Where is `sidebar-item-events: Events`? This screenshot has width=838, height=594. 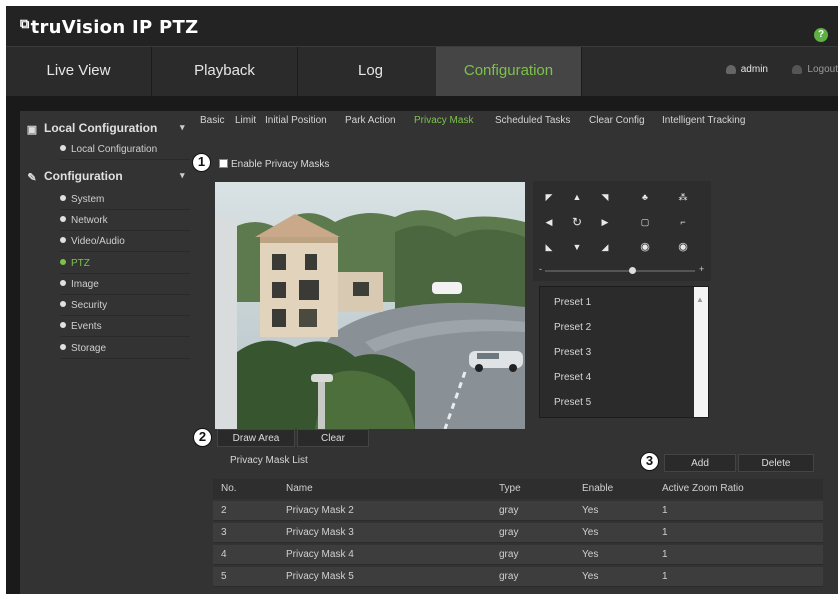 sidebar-item-events: Events is located at coordinates (125, 327).